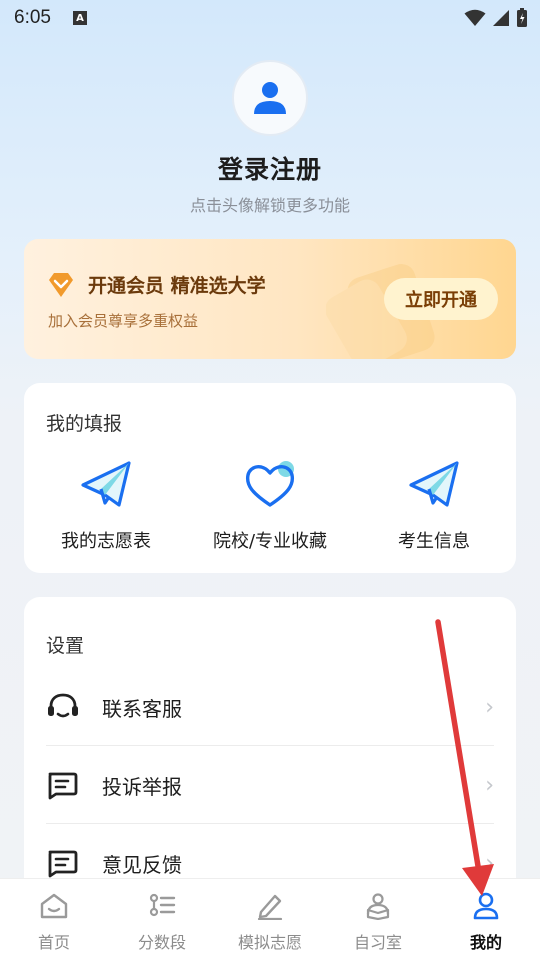  Describe the element at coordinates (270, 785) in the screenshot. I see `complaint-report-row: 投诉举报 ›` at that location.